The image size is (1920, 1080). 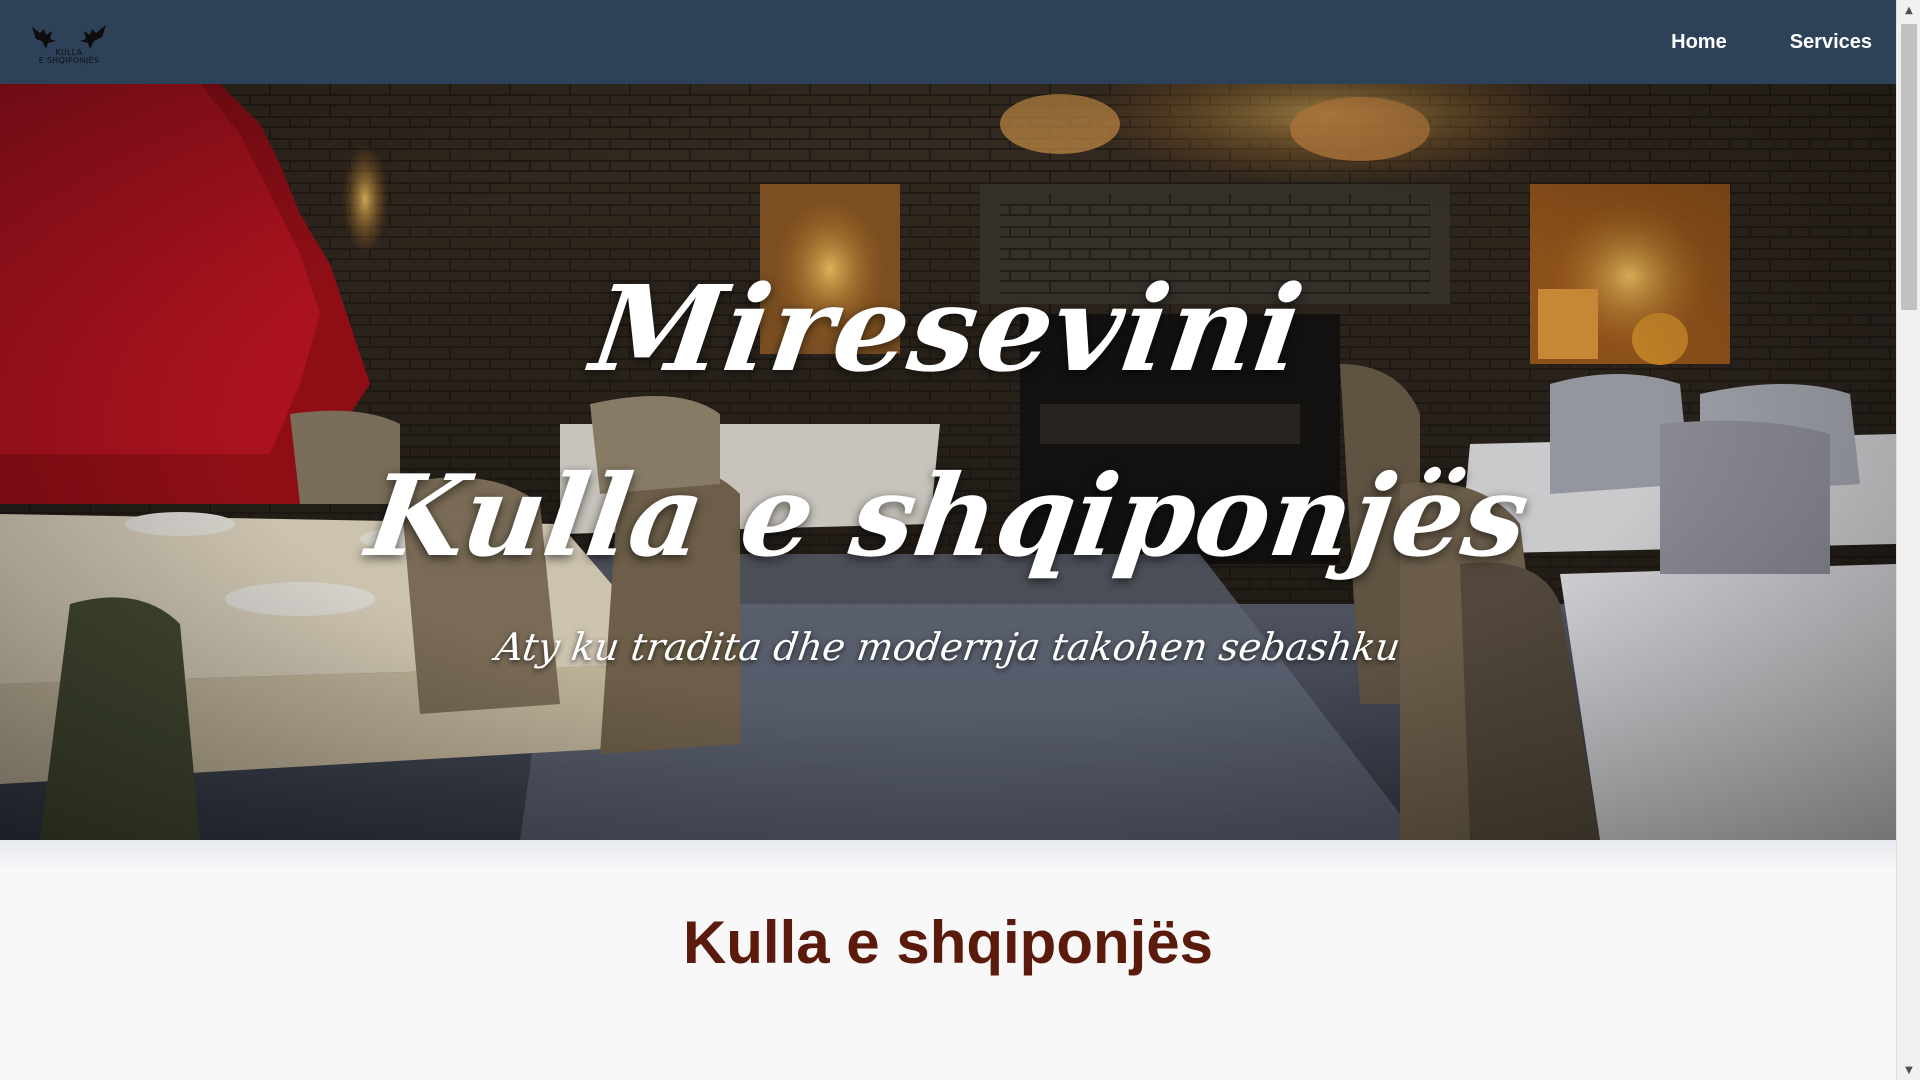 I want to click on nav-link-home: Home, so click(x=1699, y=42).